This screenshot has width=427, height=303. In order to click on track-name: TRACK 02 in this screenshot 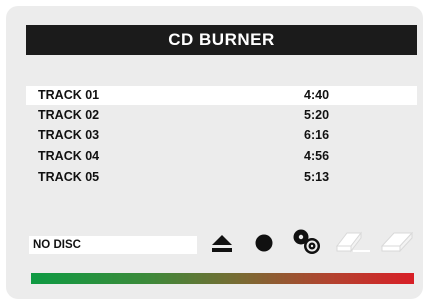, I will do `click(69, 115)`.